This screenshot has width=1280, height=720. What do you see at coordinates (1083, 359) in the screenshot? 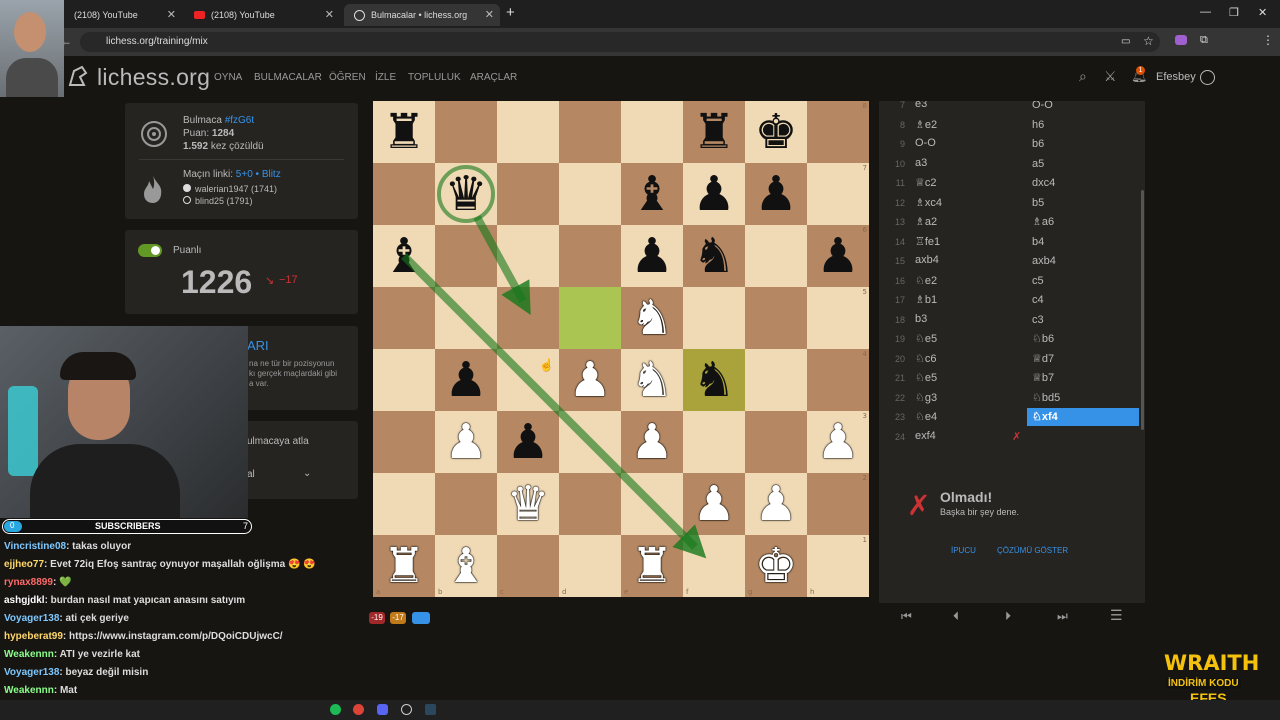
I see `black-move: ♕d7` at bounding box center [1083, 359].